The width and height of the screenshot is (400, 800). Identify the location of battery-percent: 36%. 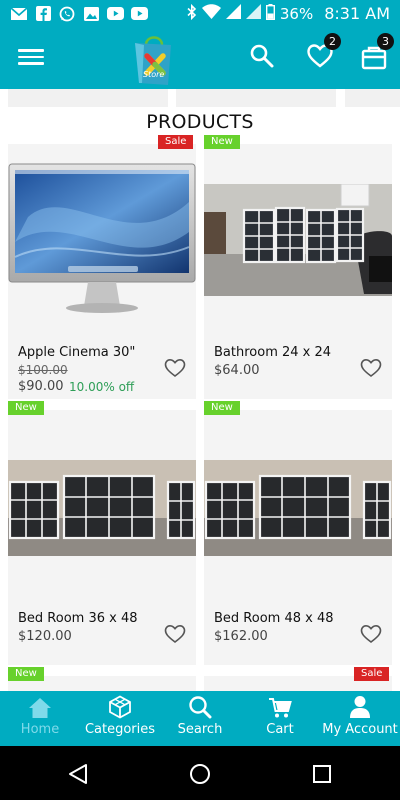
(296, 13).